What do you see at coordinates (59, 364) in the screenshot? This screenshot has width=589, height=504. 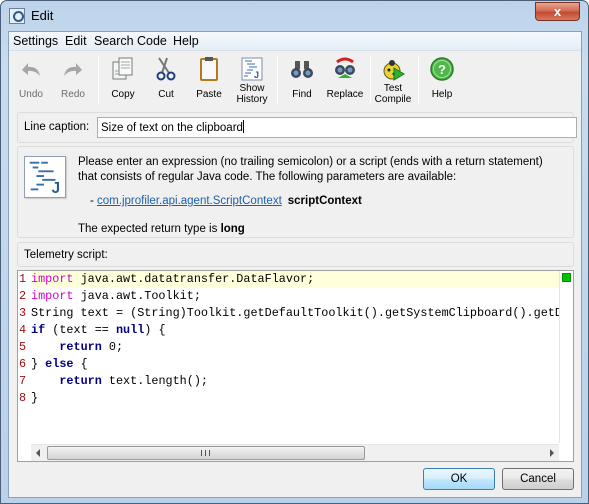 I see `code-text: } else {` at bounding box center [59, 364].